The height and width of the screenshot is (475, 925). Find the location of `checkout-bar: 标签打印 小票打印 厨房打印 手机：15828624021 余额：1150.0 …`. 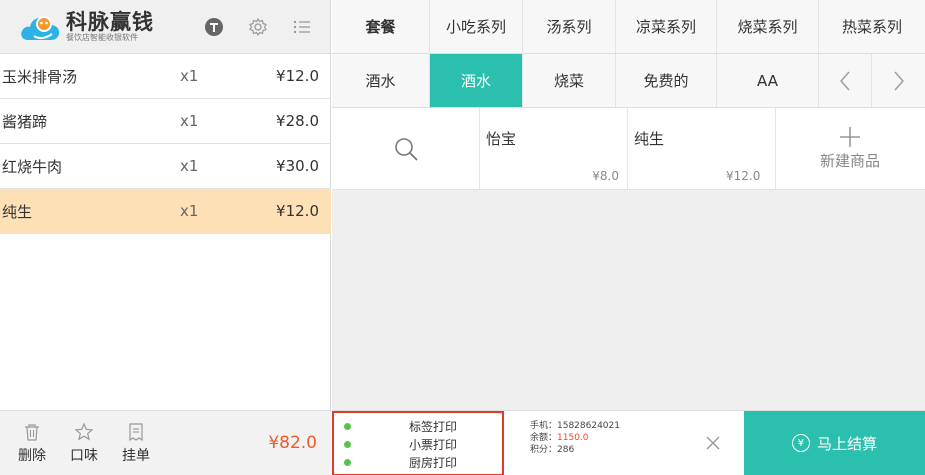

checkout-bar: 标签打印 小票打印 厨房打印 手机：15828624021 余额：1150.0 … is located at coordinates (628, 442).